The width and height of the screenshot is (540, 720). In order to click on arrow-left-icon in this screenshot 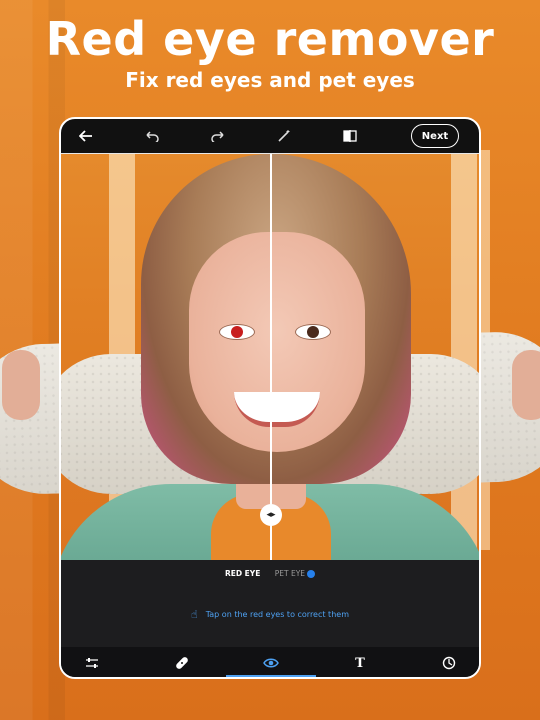, I will do `click(86, 136)`.